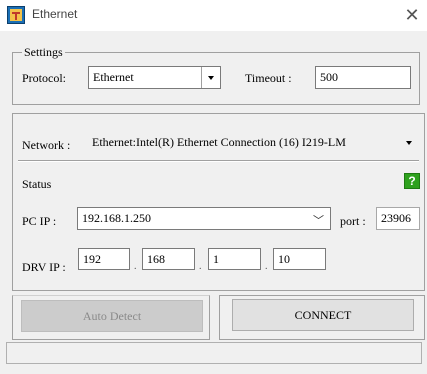  Describe the element at coordinates (104, 259) in the screenshot. I see `drv-ip-octet-1: 192` at that location.